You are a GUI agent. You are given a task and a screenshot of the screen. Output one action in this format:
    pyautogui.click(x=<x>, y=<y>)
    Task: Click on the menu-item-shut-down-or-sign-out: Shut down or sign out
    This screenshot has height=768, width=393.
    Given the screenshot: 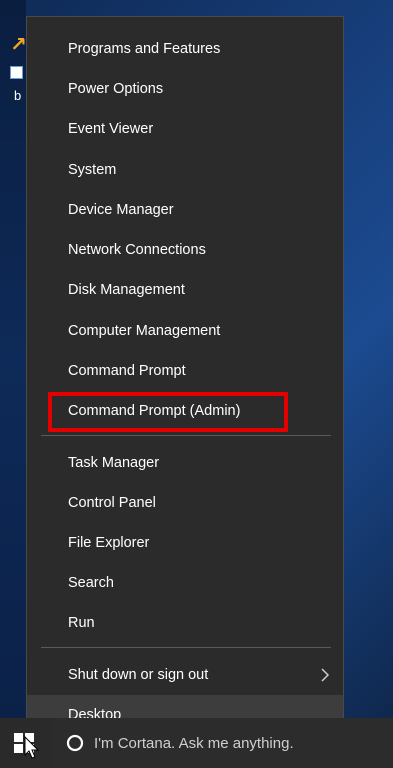 What is the action you would take?
    pyautogui.click(x=185, y=675)
    